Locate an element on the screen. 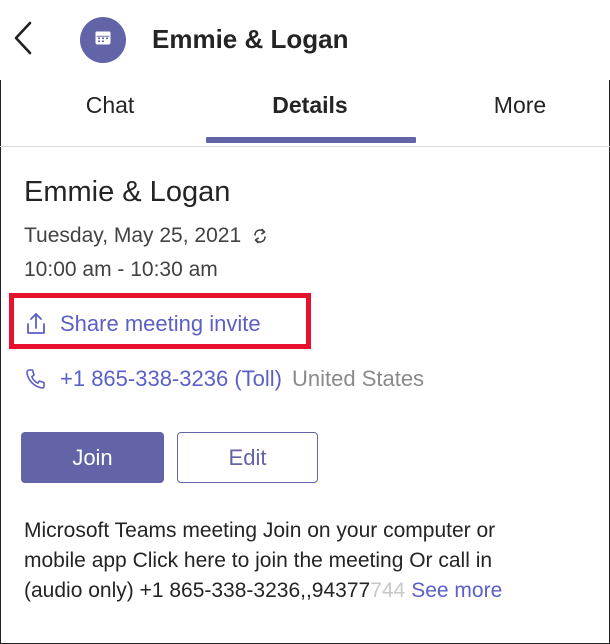 This screenshot has width=610, height=644. meeting-date: Tuesday, May 25, 2021 is located at coordinates (133, 235).